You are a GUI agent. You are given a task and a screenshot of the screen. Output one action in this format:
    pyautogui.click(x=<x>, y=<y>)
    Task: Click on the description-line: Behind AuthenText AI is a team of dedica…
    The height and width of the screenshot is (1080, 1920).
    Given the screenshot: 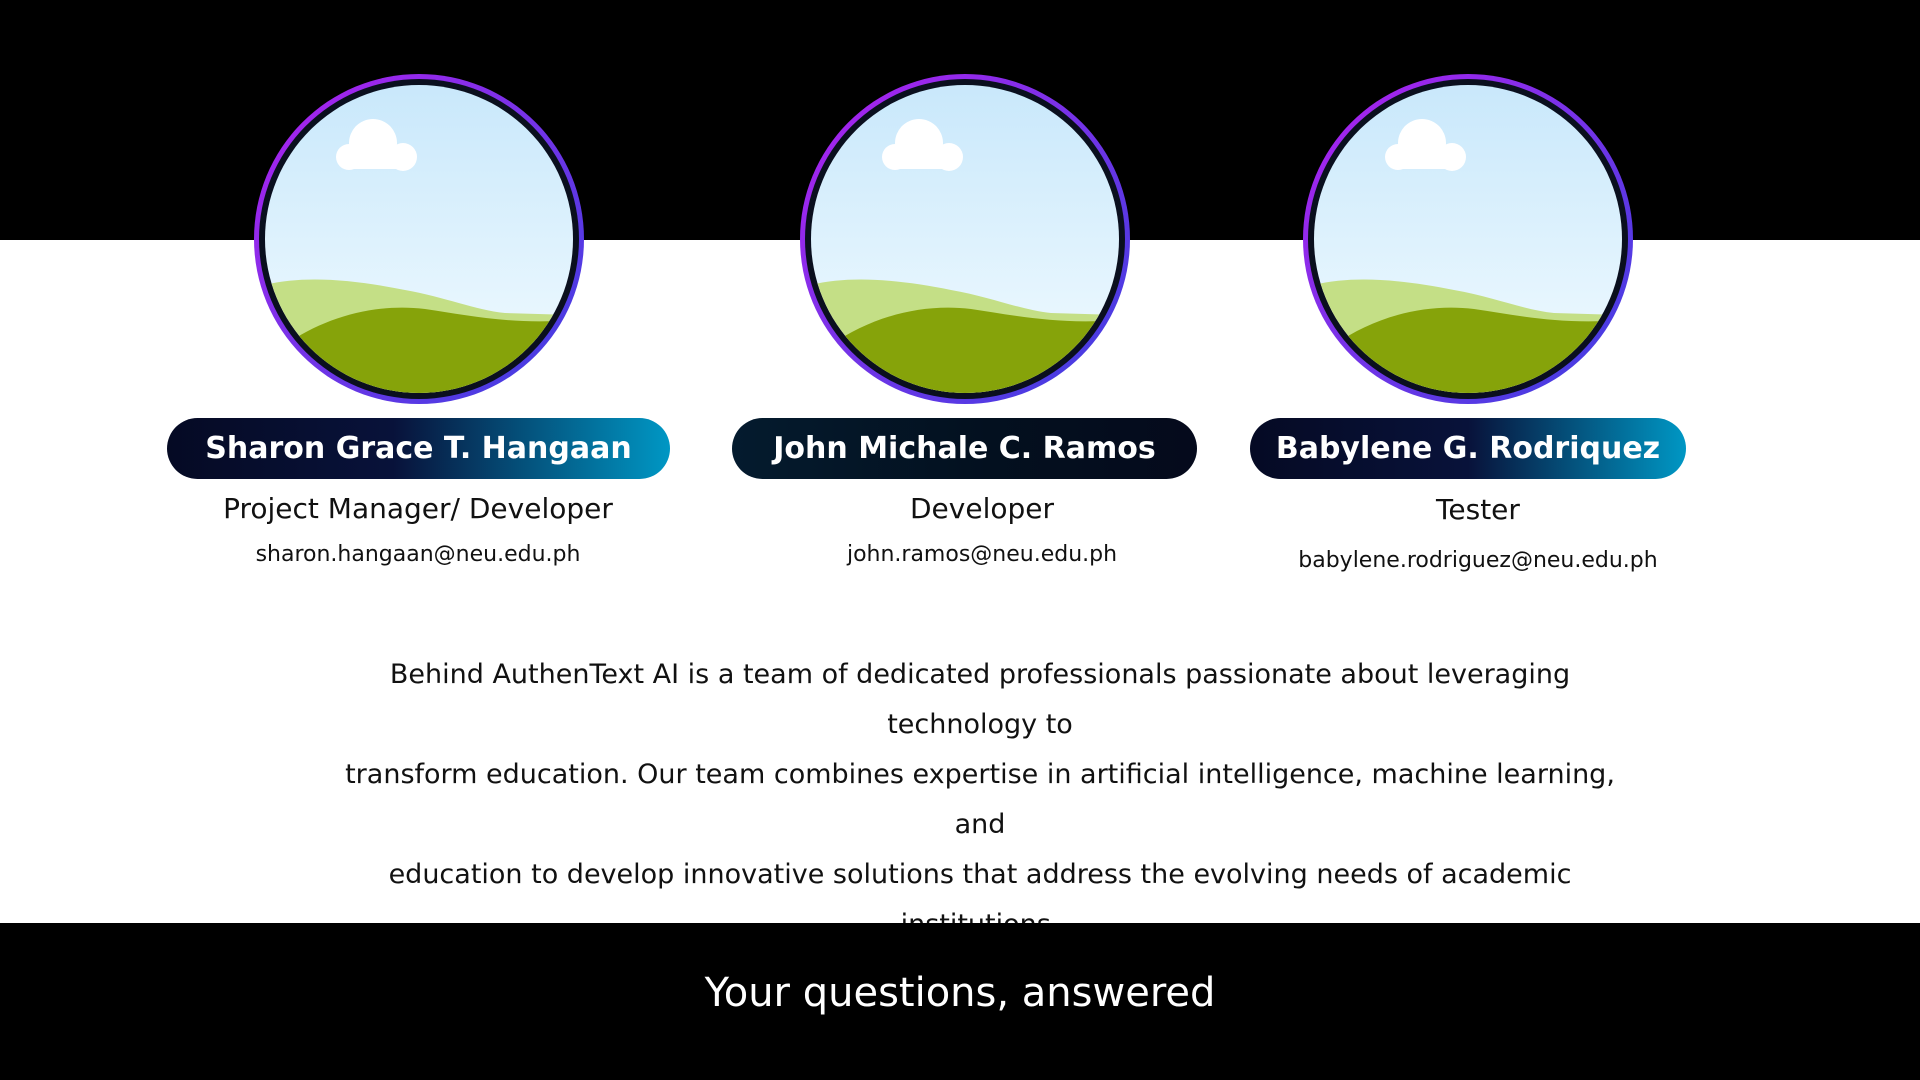 What is the action you would take?
    pyautogui.click(x=980, y=699)
    